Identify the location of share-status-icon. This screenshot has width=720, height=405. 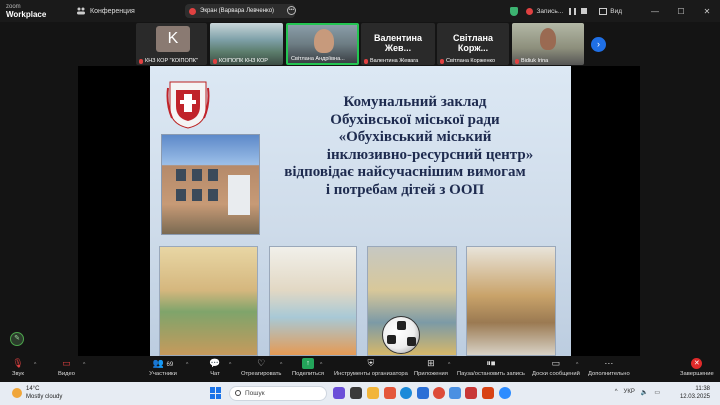
(192, 11).